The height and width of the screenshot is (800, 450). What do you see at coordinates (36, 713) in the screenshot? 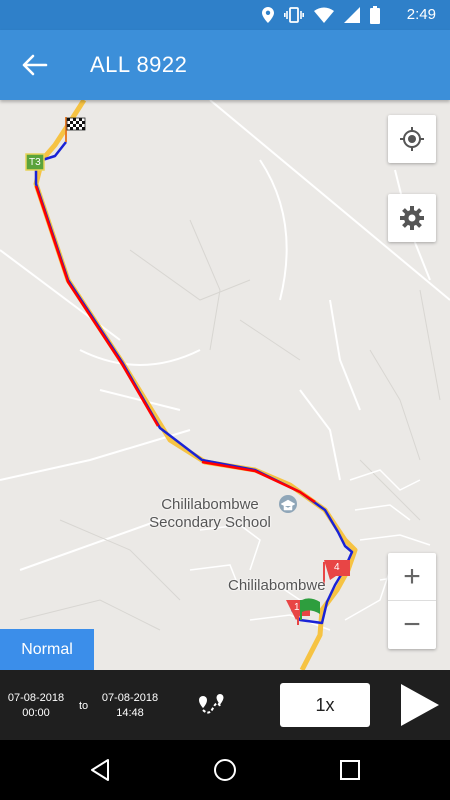
I see `from-time-value: 00:00` at bounding box center [36, 713].